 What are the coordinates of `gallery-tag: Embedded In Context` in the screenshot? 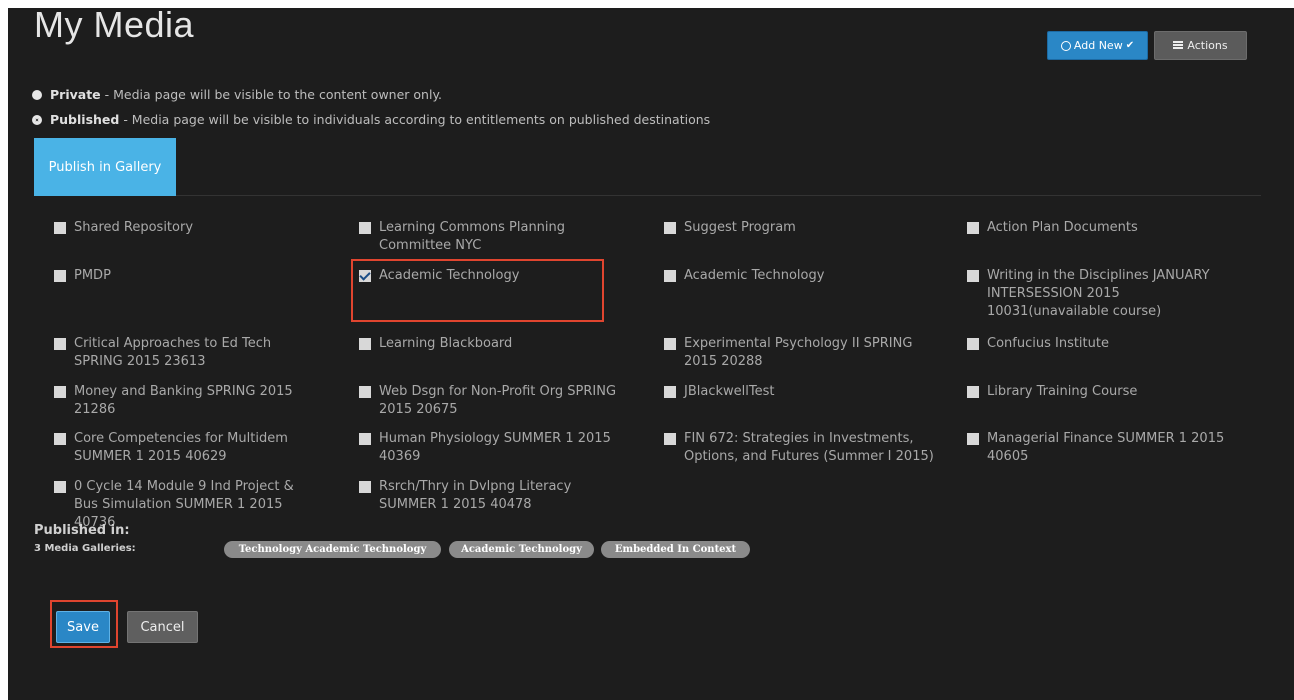 It's located at (675, 549).